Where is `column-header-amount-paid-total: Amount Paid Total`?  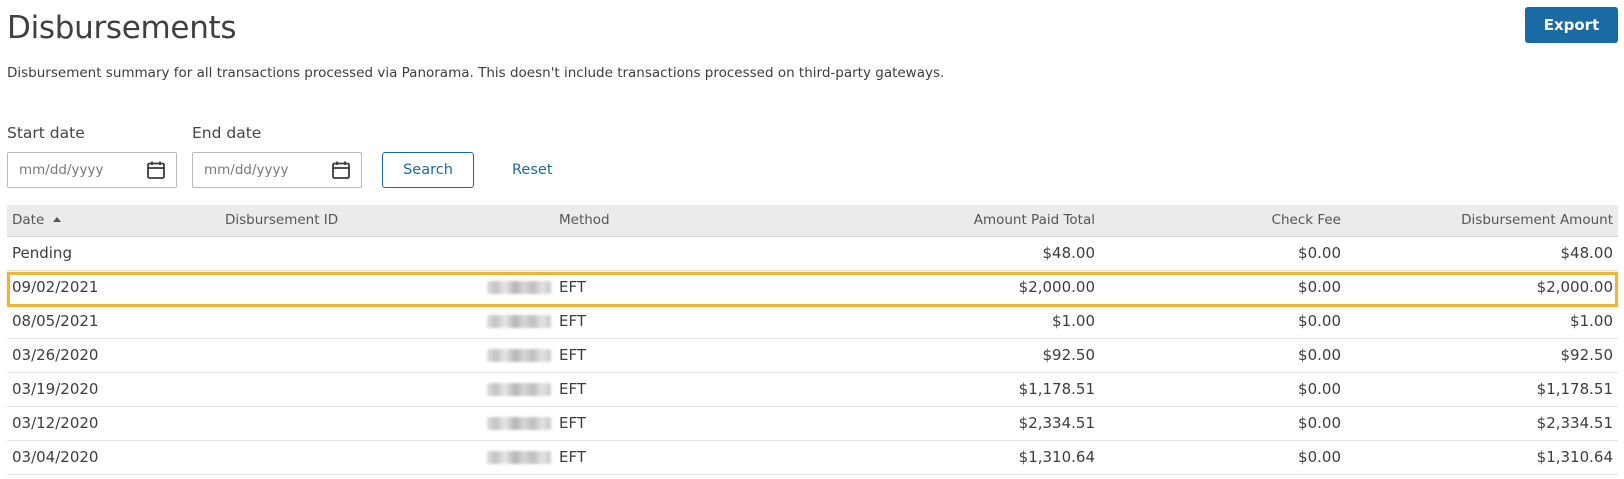
column-header-amount-paid-total: Amount Paid Total is located at coordinates (977, 221).